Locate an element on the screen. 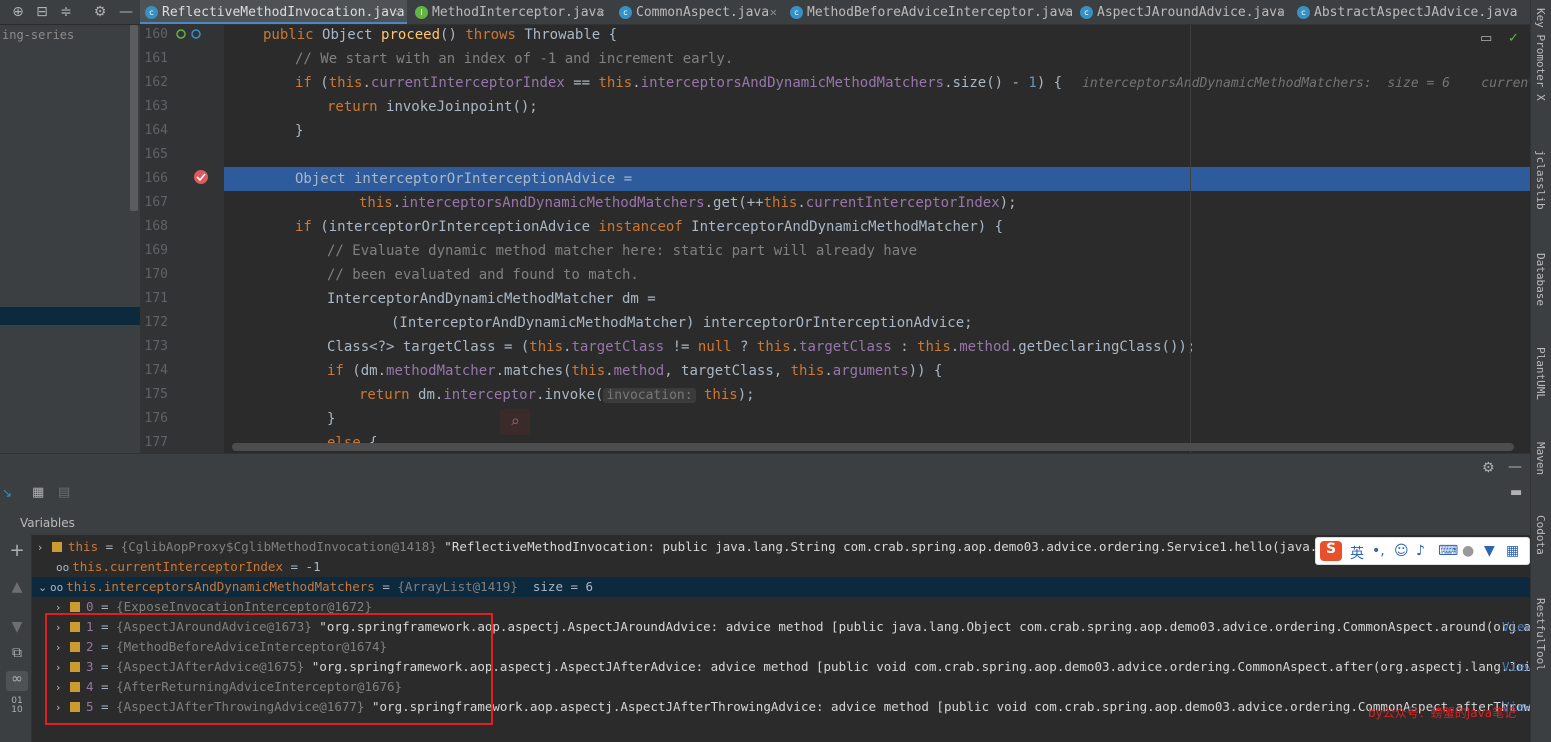  field-icon is located at coordinates (57, 547).